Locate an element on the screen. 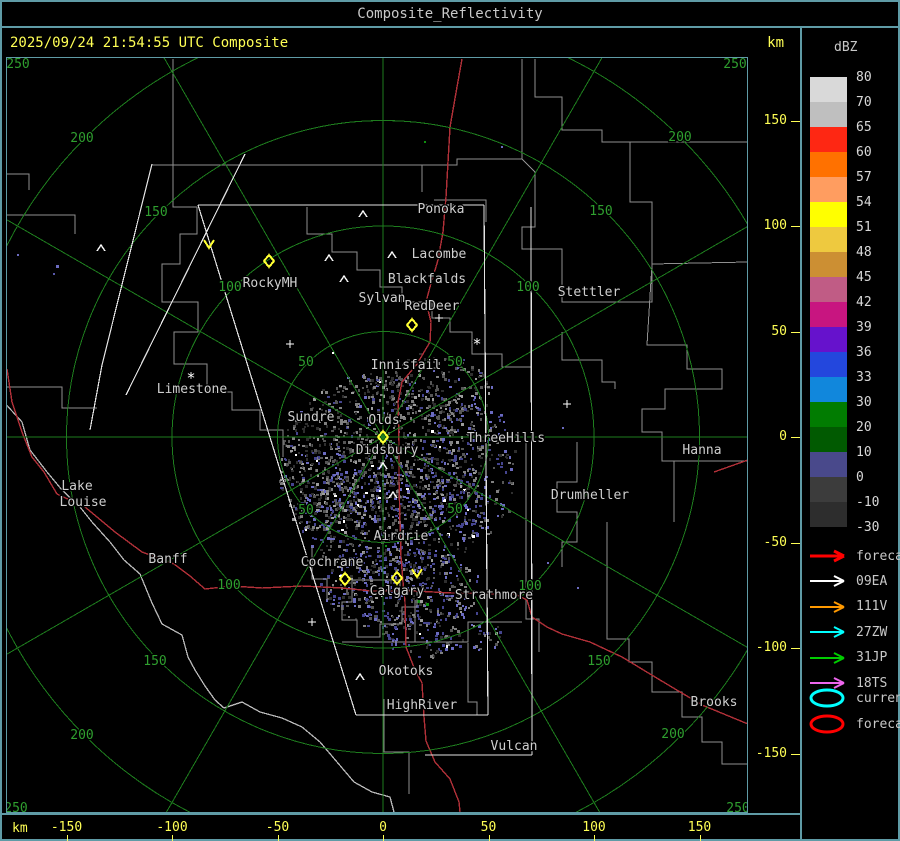  bottom-axis-tick-label: 150 is located at coordinates (699, 827).